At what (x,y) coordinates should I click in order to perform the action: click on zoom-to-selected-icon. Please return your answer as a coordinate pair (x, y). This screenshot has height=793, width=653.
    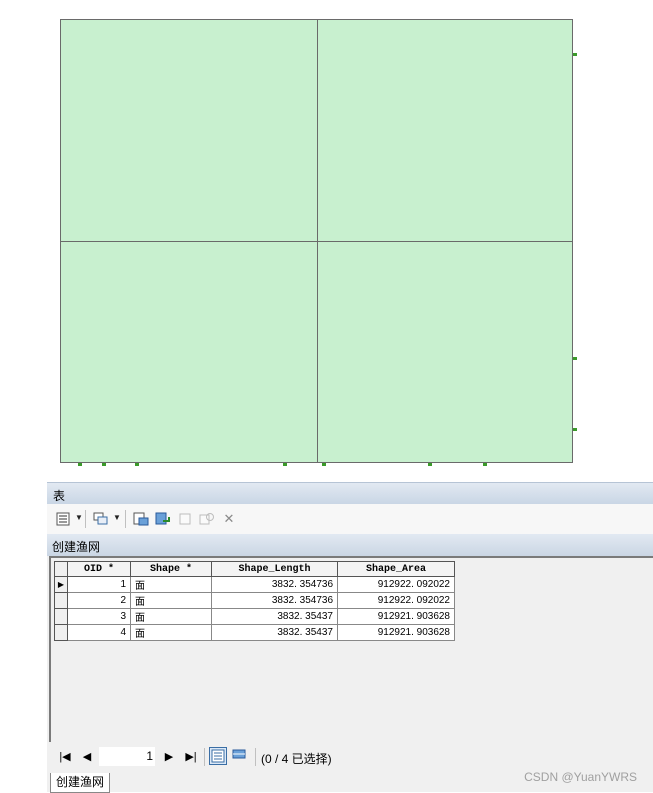
    Looking at the image, I should click on (207, 519).